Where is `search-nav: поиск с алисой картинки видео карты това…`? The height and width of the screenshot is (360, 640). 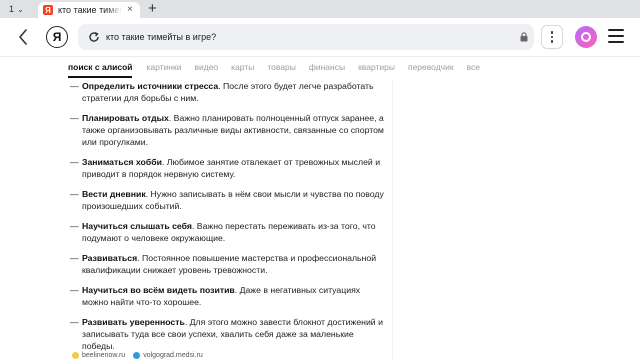
search-nav: поиск с алисой картинки видео карты това… is located at coordinates (280, 67).